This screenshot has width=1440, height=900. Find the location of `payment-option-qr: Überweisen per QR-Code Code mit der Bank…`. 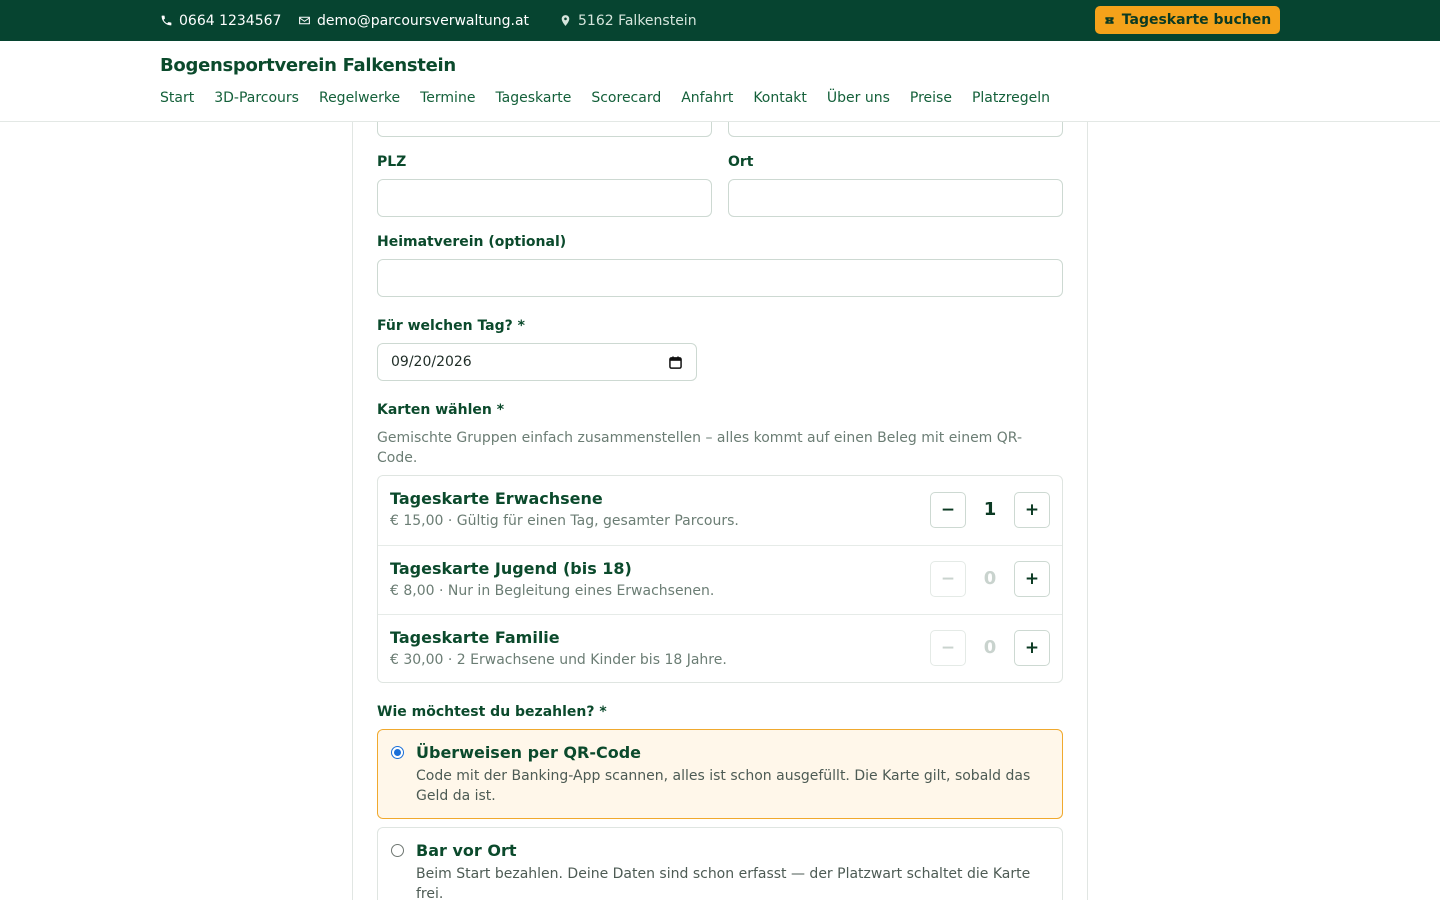

payment-option-qr: Überweisen per QR-Code Code mit der Bank… is located at coordinates (720, 774).